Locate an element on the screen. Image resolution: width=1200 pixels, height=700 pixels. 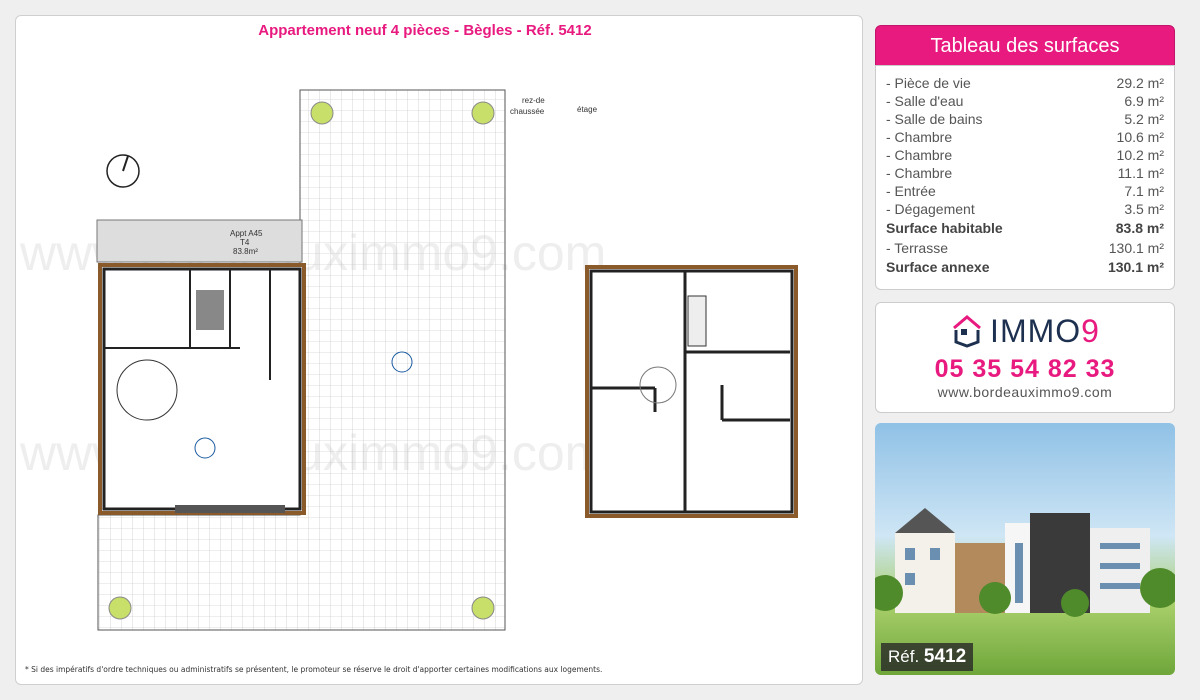
surface-value: 6.9 m² is located at coordinates (1144, 101).